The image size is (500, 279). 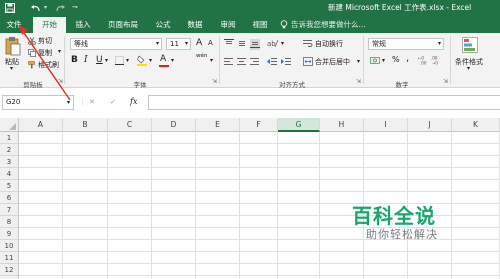 What do you see at coordinates (150, 60) in the screenshot?
I see `fill-color-dropdown-icon: ▾` at bounding box center [150, 60].